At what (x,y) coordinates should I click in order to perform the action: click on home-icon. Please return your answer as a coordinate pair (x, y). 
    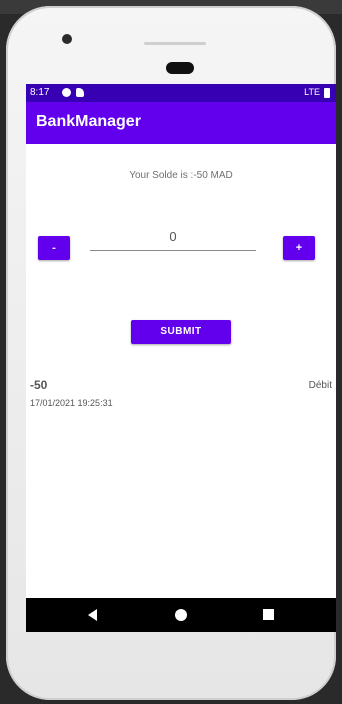
    Looking at the image, I should click on (181, 615).